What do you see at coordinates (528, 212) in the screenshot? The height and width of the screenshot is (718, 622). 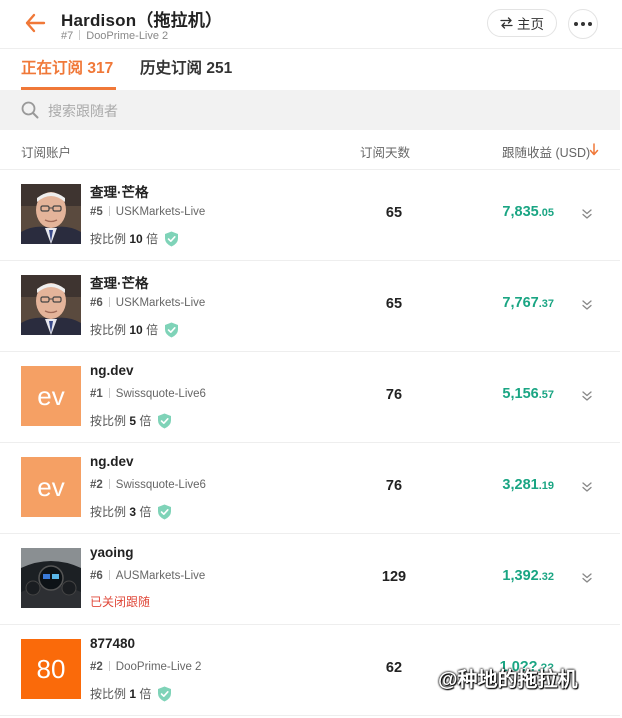 I see `follow-profit: 7,835.05` at bounding box center [528, 212].